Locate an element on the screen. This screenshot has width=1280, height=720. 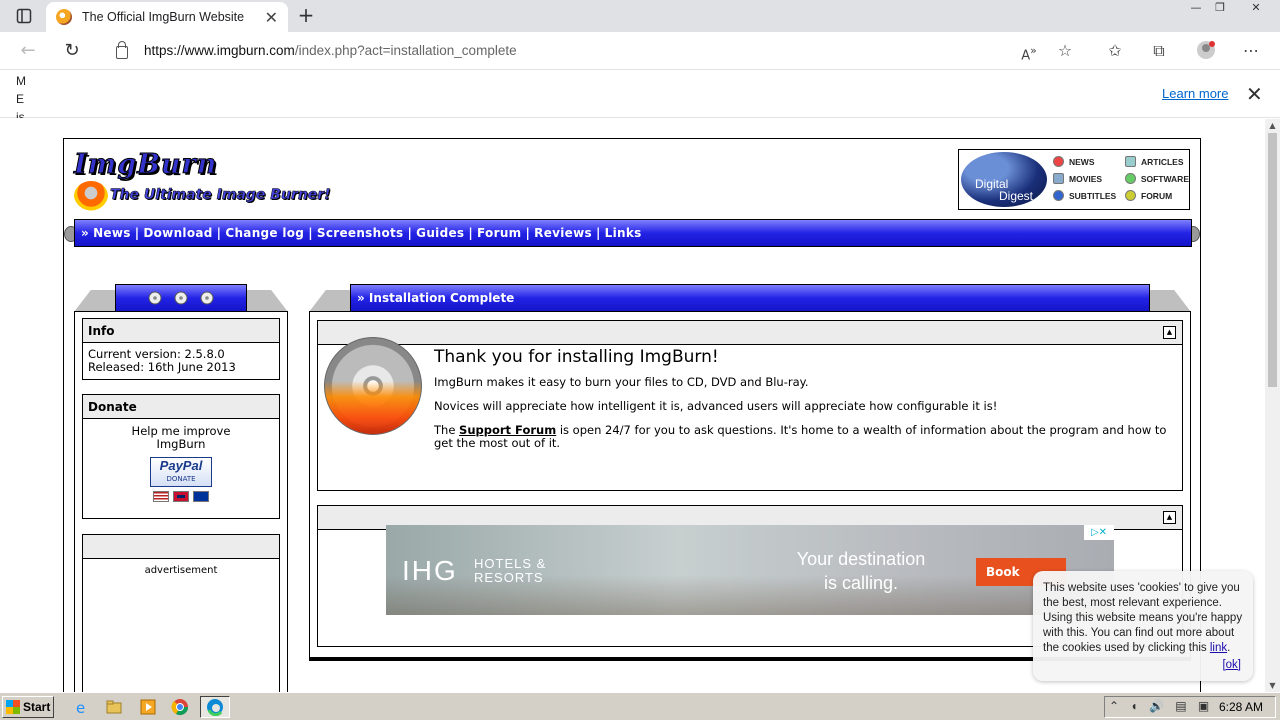
imgburn-cd-logo is located at coordinates (373, 386).